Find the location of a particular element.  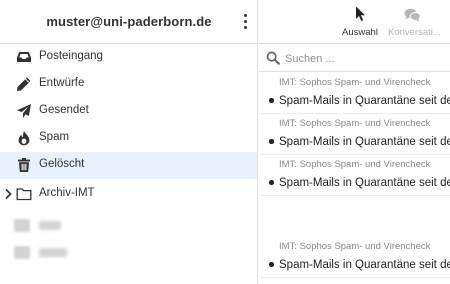

folder-item-entwuerfe: Entwürfe is located at coordinates (128, 84).